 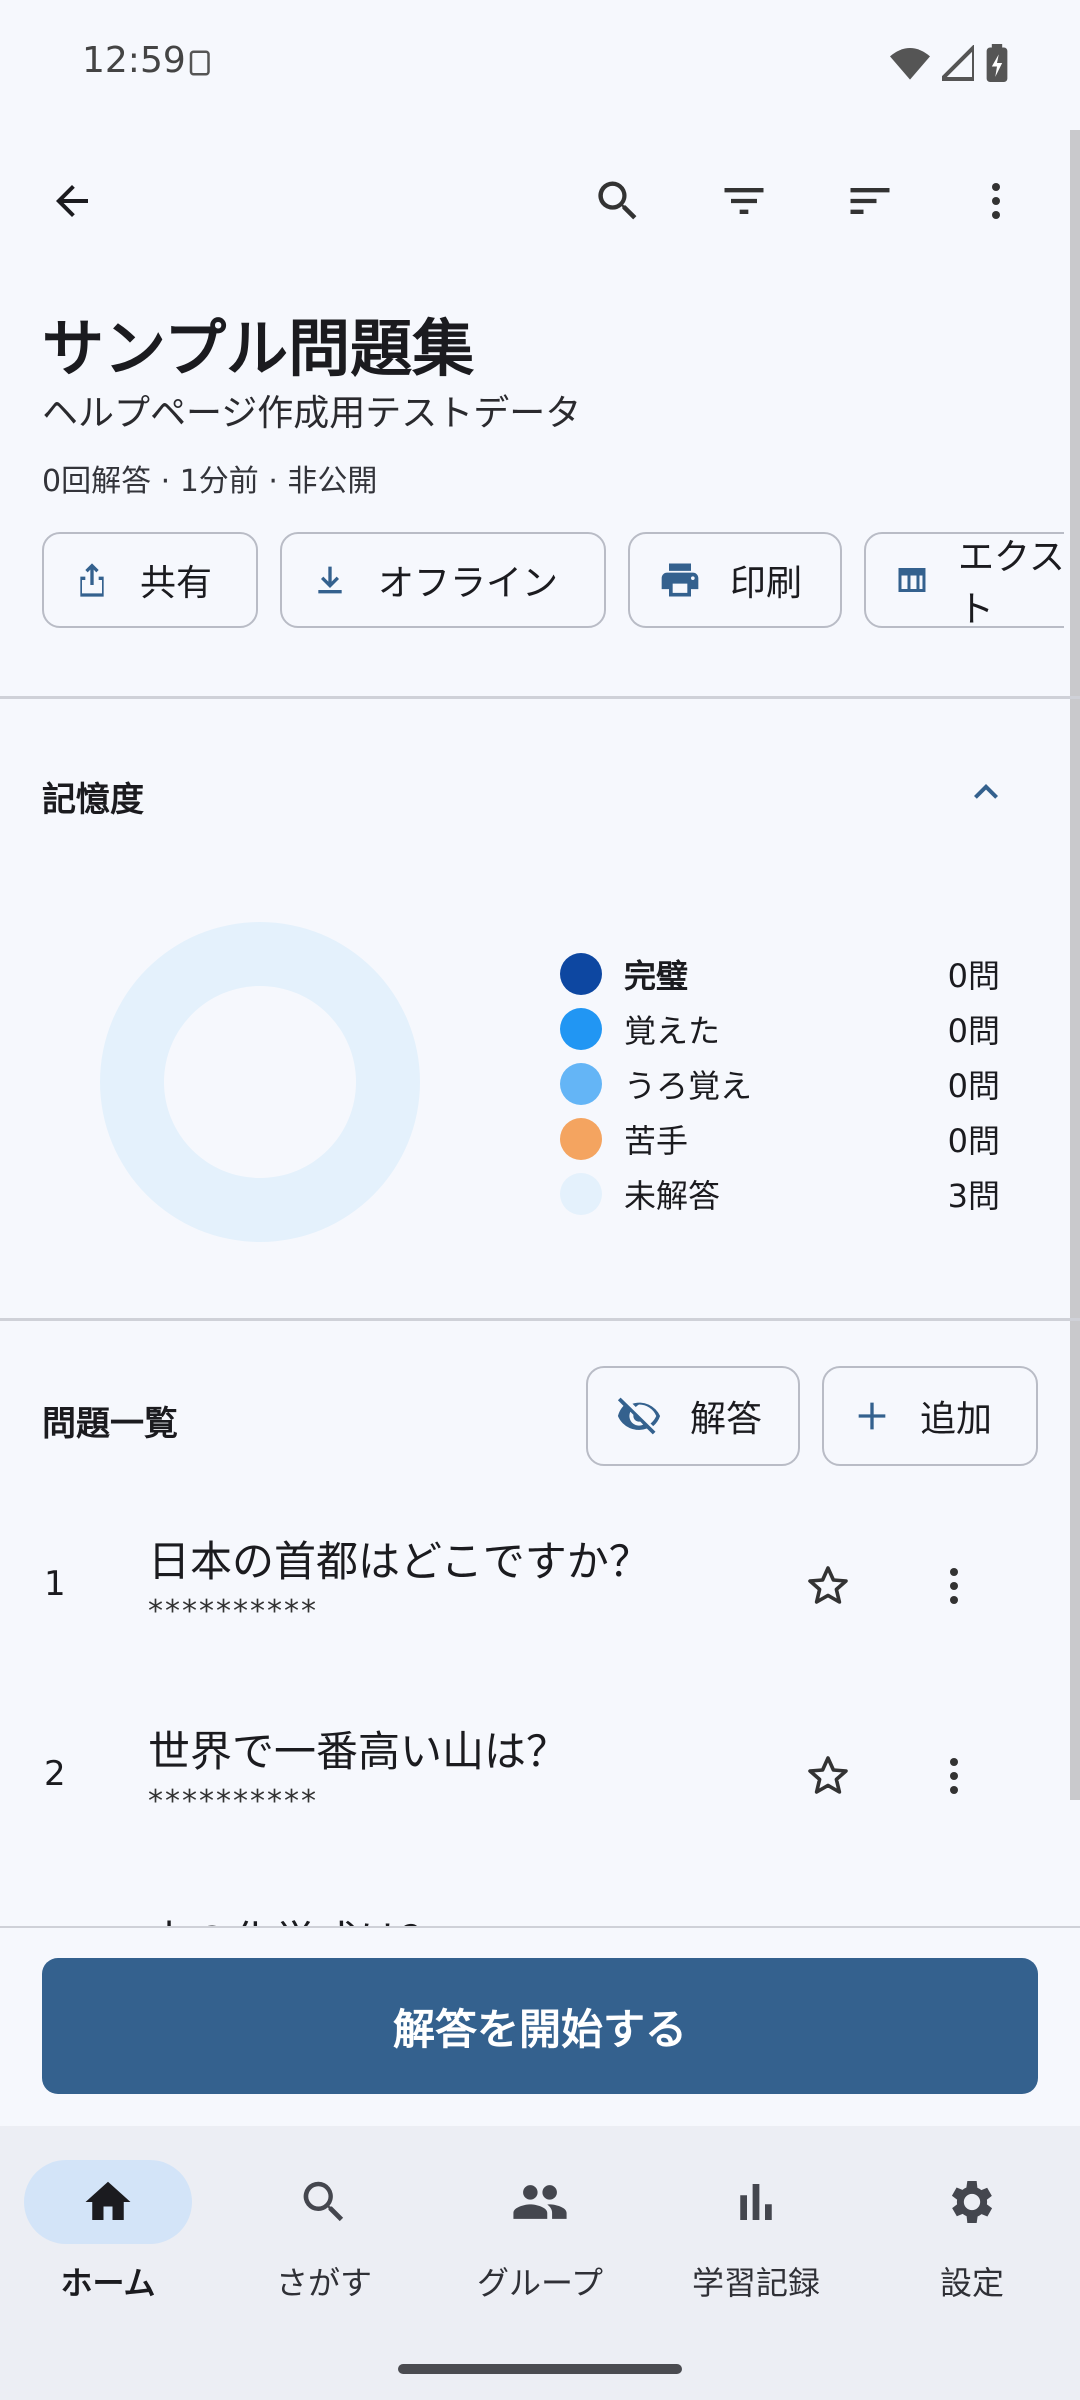 I want to click on arrow-back-icon, so click(x=72, y=201).